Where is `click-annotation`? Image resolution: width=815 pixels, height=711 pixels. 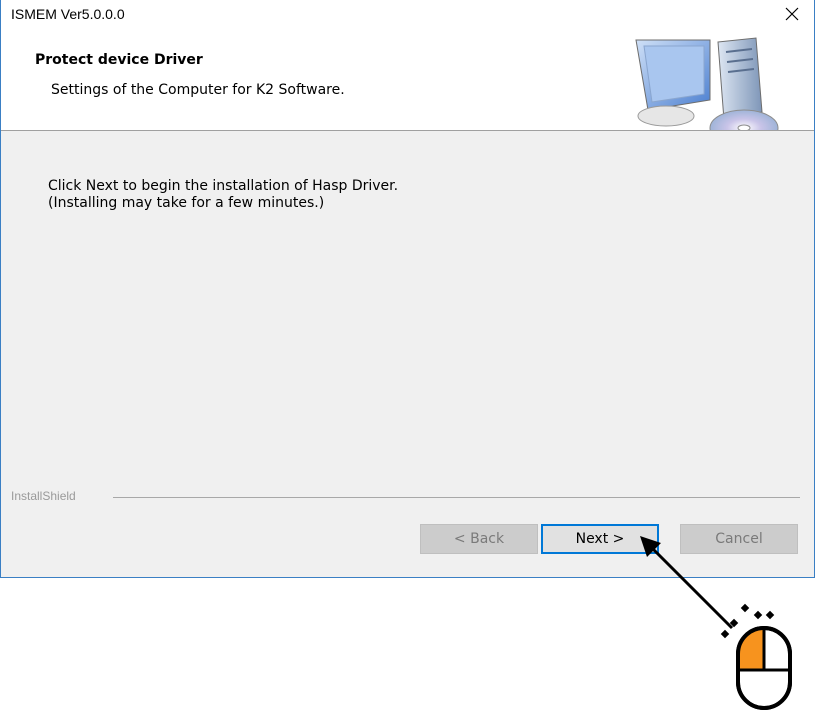
click-annotation is located at coordinates (716, 623).